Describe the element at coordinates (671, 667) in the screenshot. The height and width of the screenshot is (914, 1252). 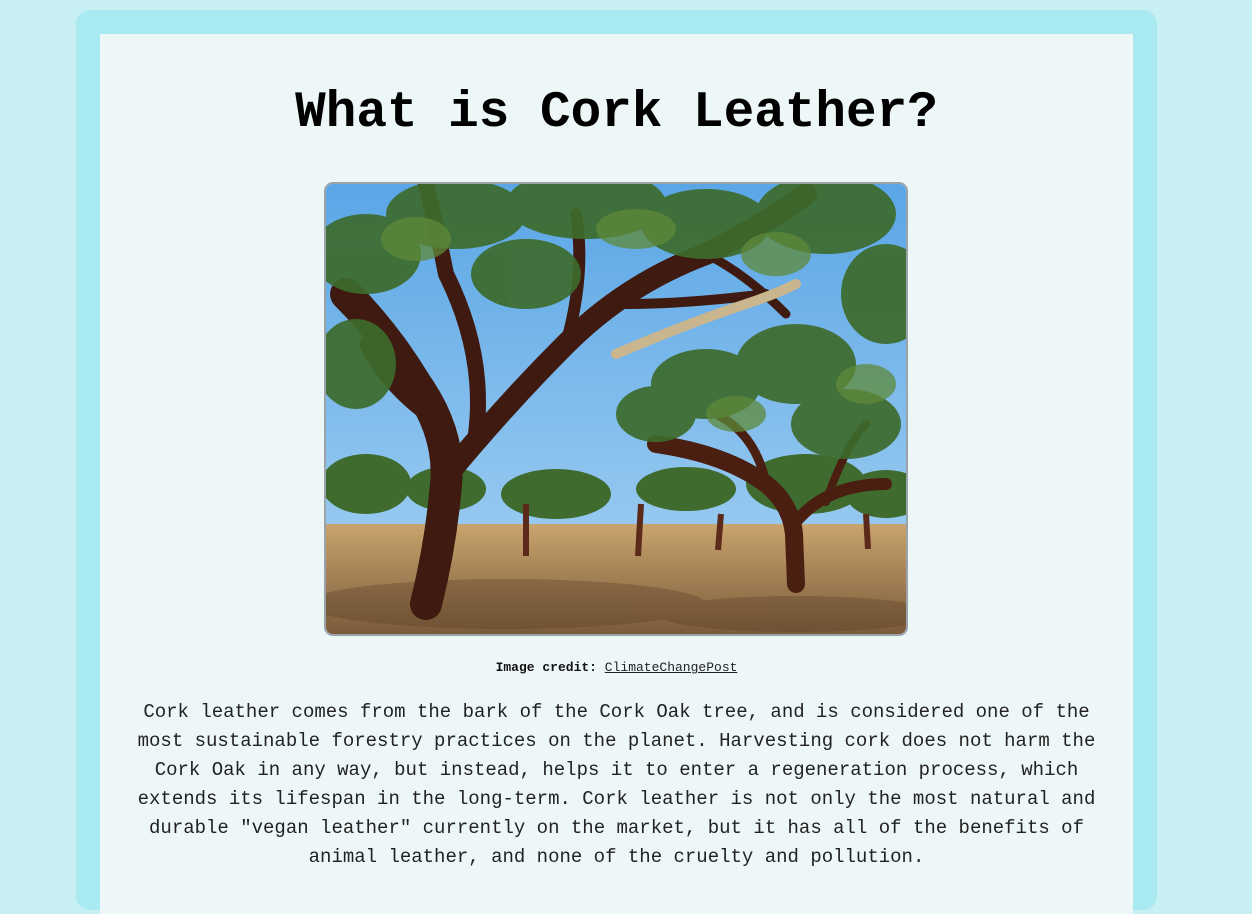
I see `image-credit-link: ClimateChangePost` at that location.